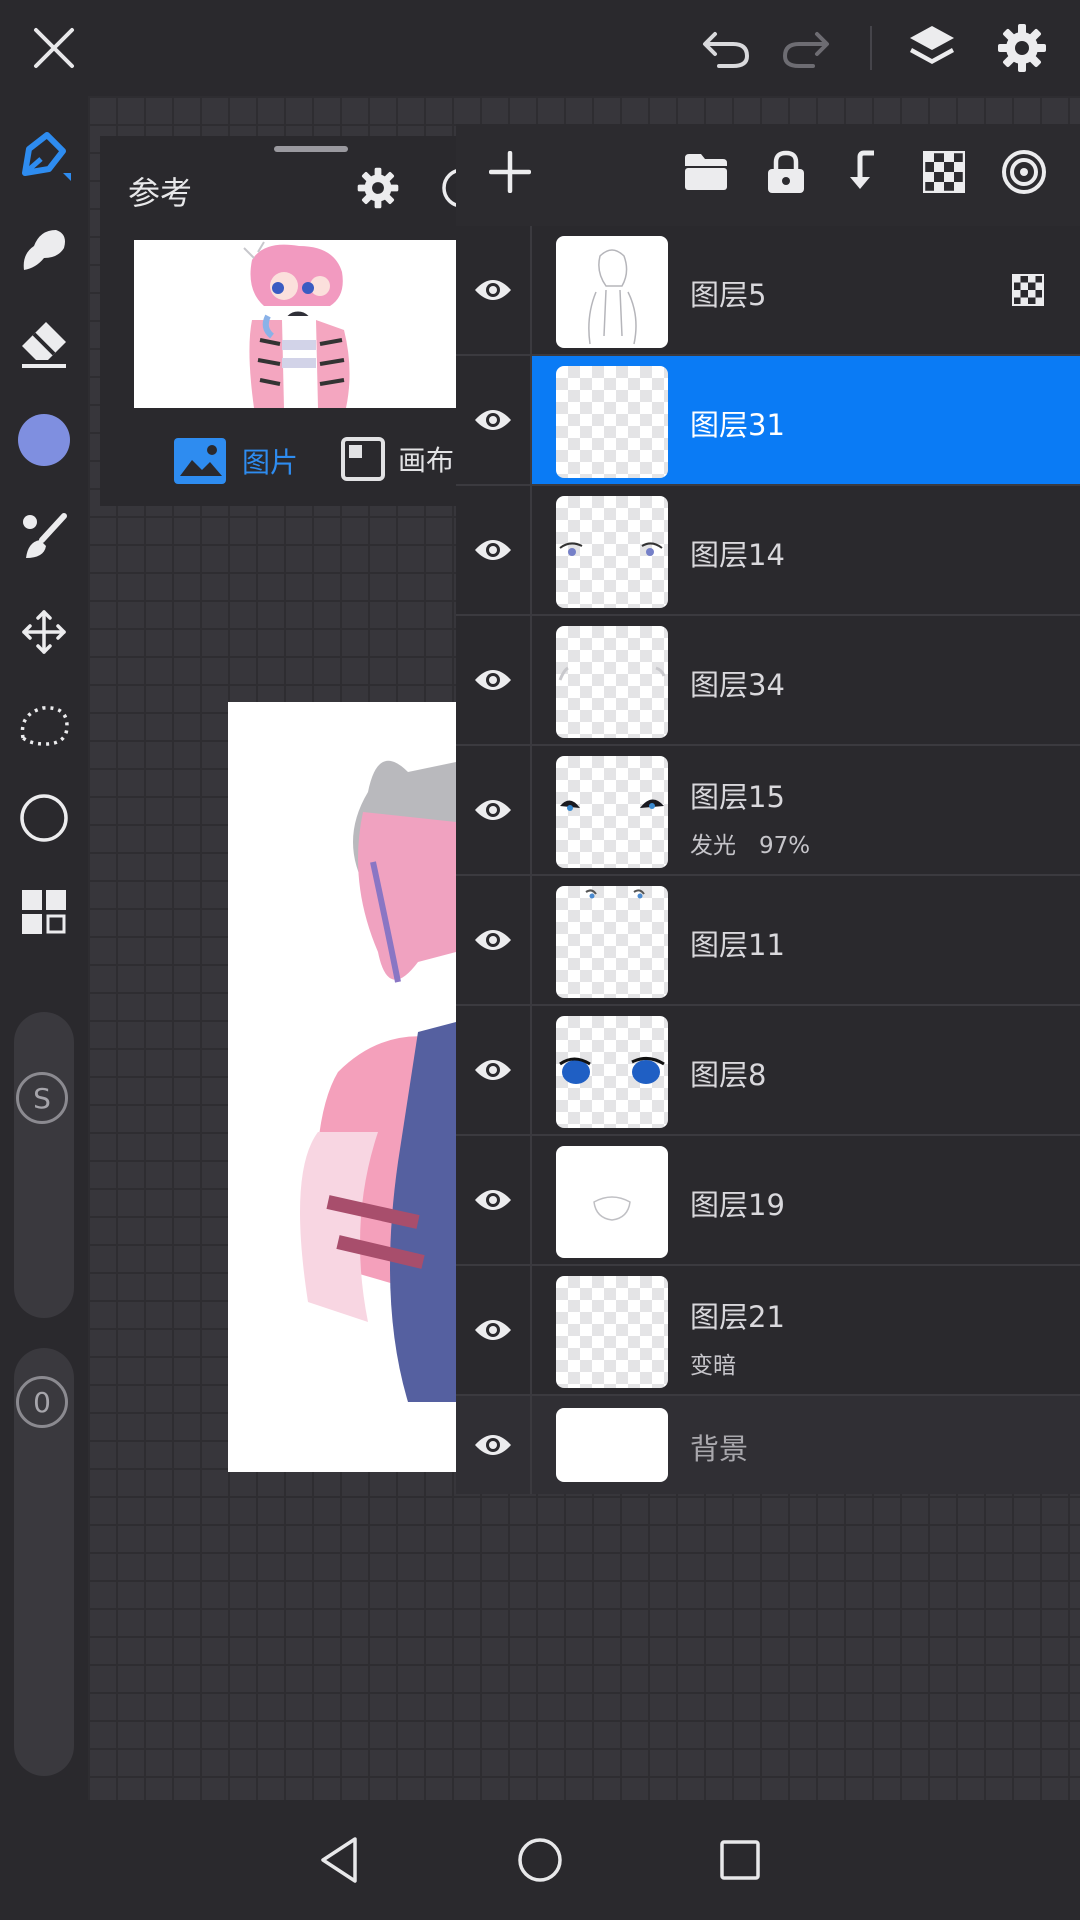  What do you see at coordinates (510, 172) in the screenshot?
I see `add-layer-icon` at bounding box center [510, 172].